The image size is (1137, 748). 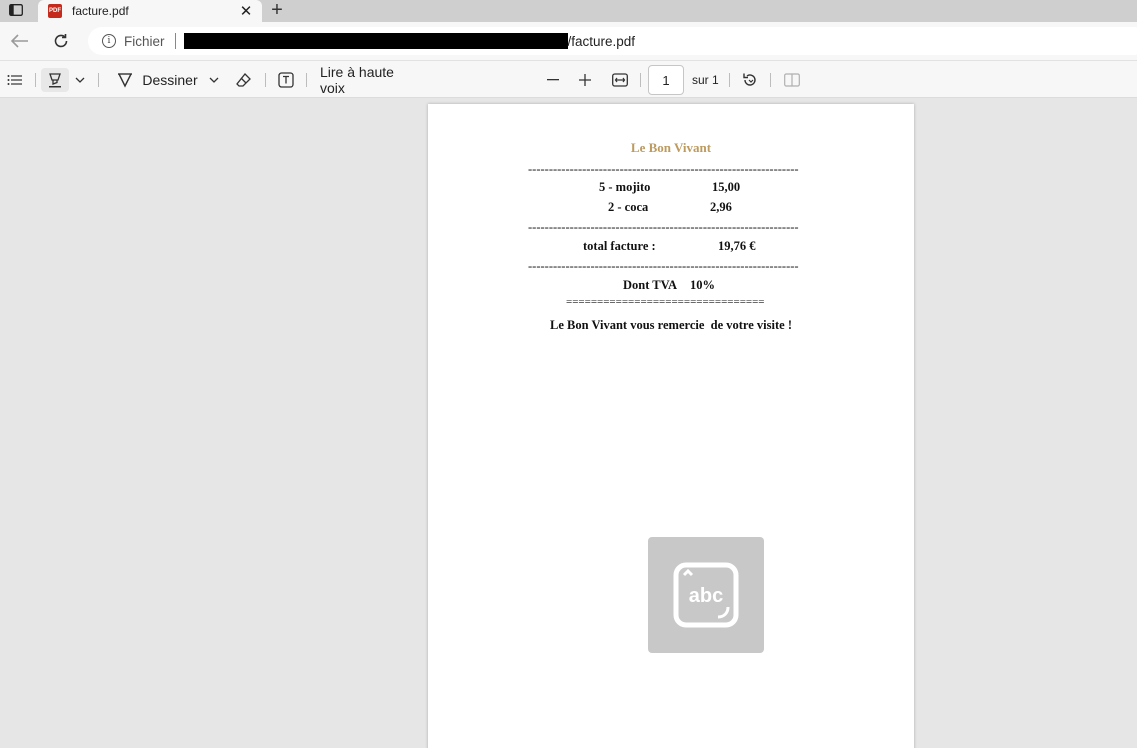 I want to click on total-label: total facture :, so click(x=619, y=246).